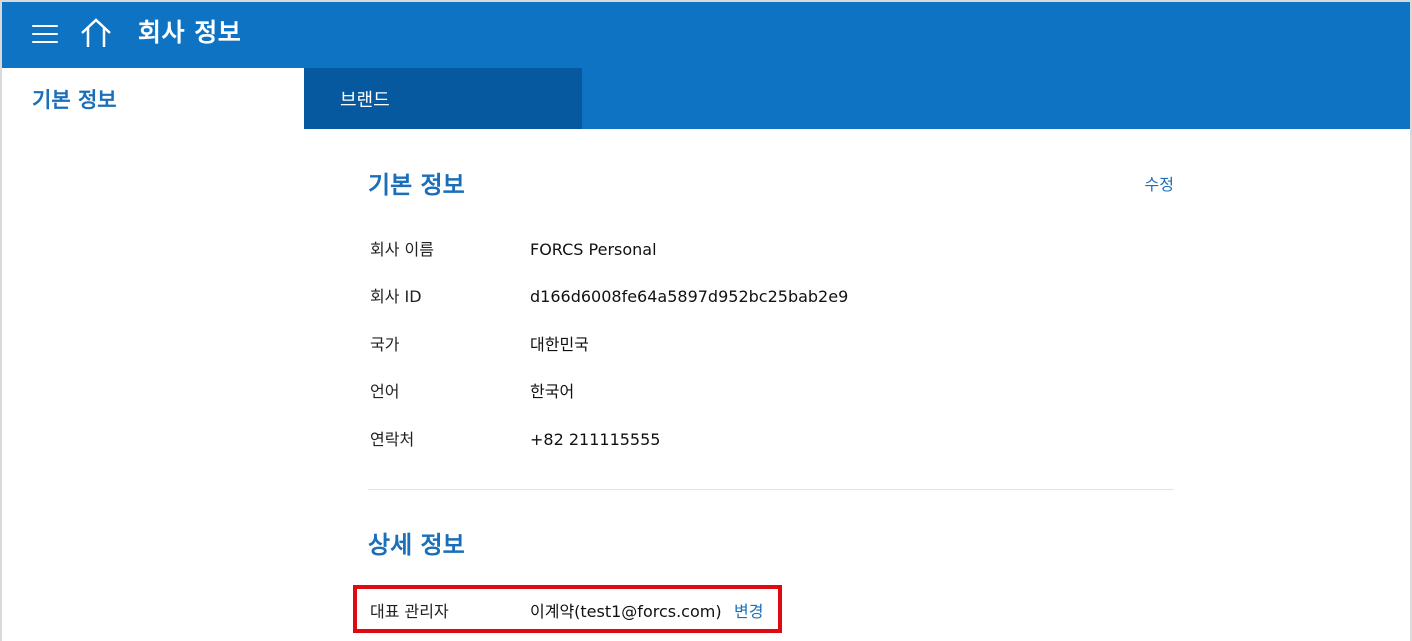 This screenshot has width=1412, height=641. I want to click on info-row-contact: 연락처 +82 211115555, so click(771, 450).